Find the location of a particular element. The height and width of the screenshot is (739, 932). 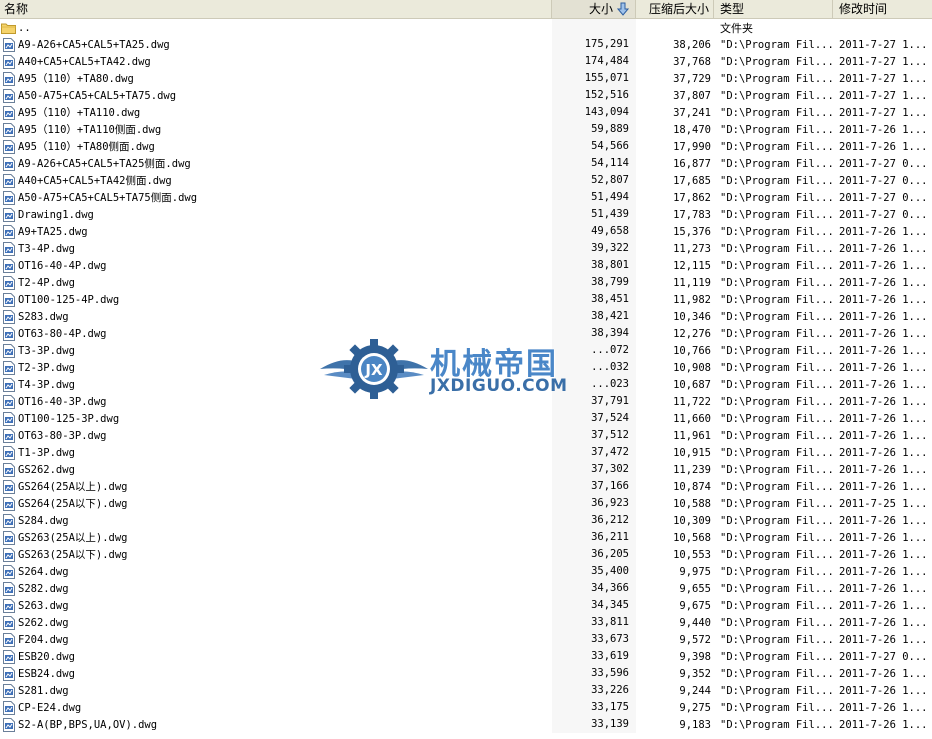

file-size: 33,596 is located at coordinates (594, 673).